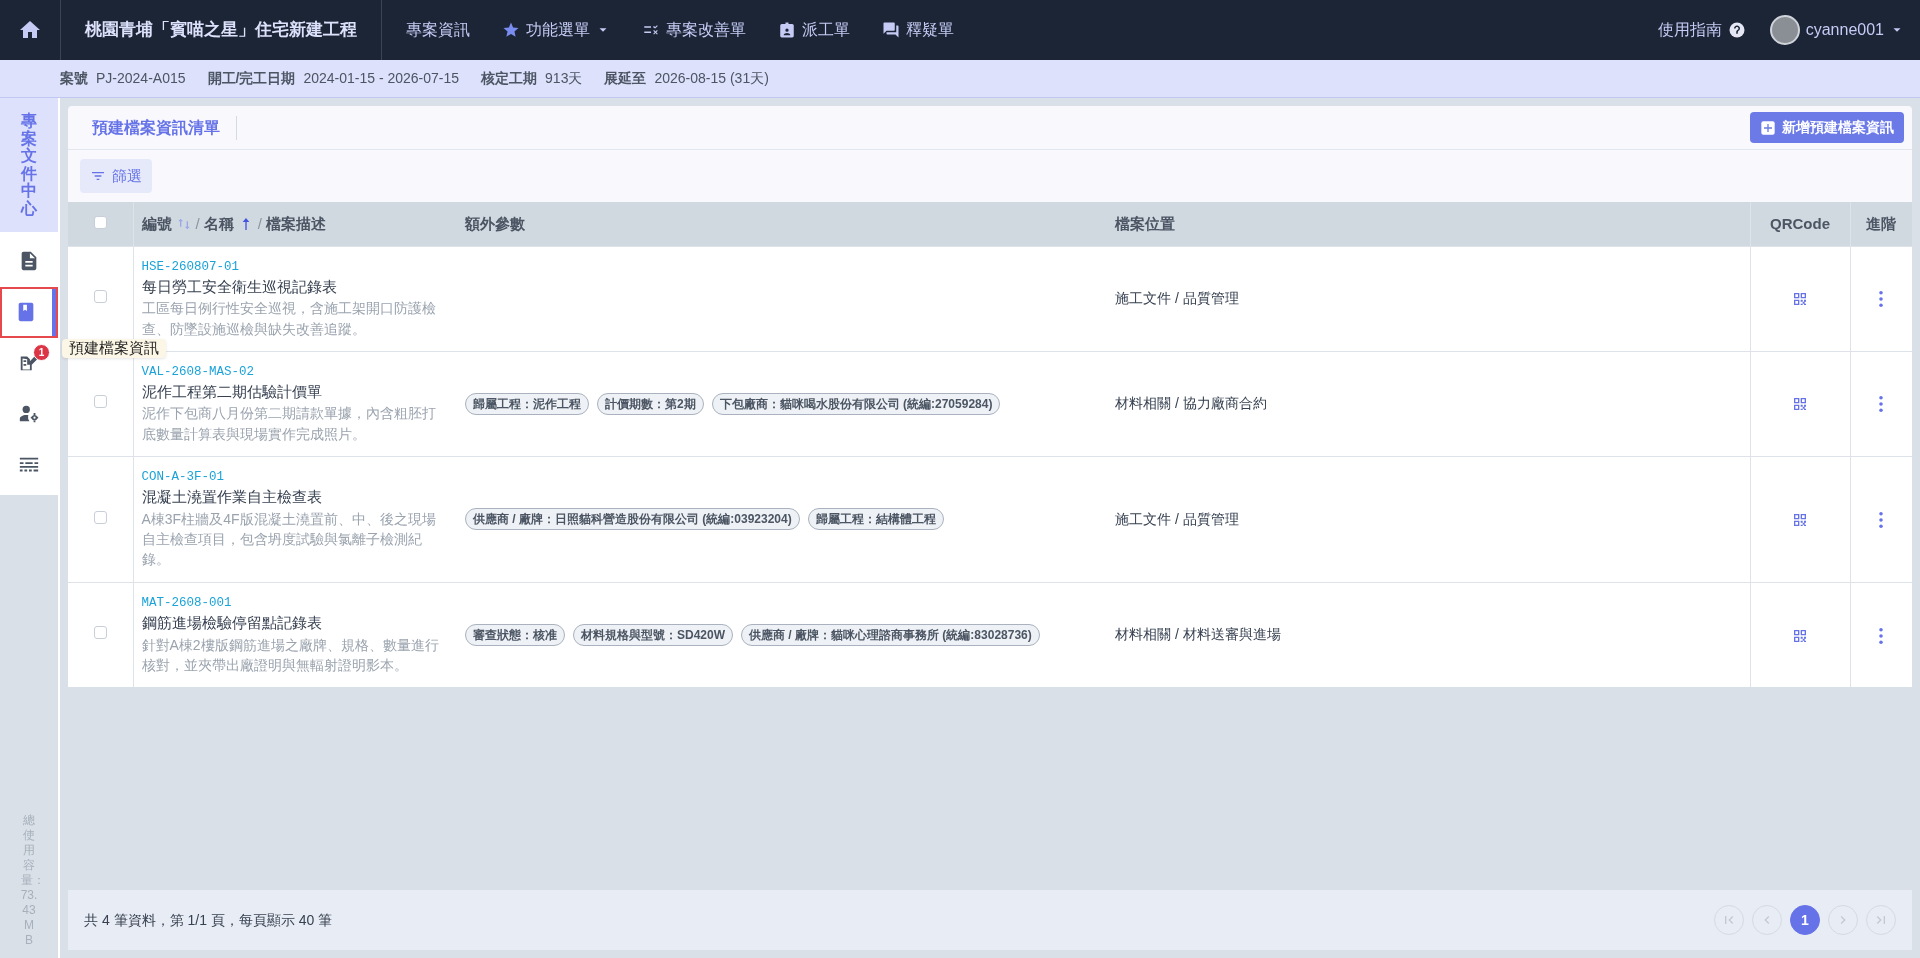 The width and height of the screenshot is (1920, 958). I want to click on file-location-text: 材料相關 / 協力廠商合約, so click(1191, 403).